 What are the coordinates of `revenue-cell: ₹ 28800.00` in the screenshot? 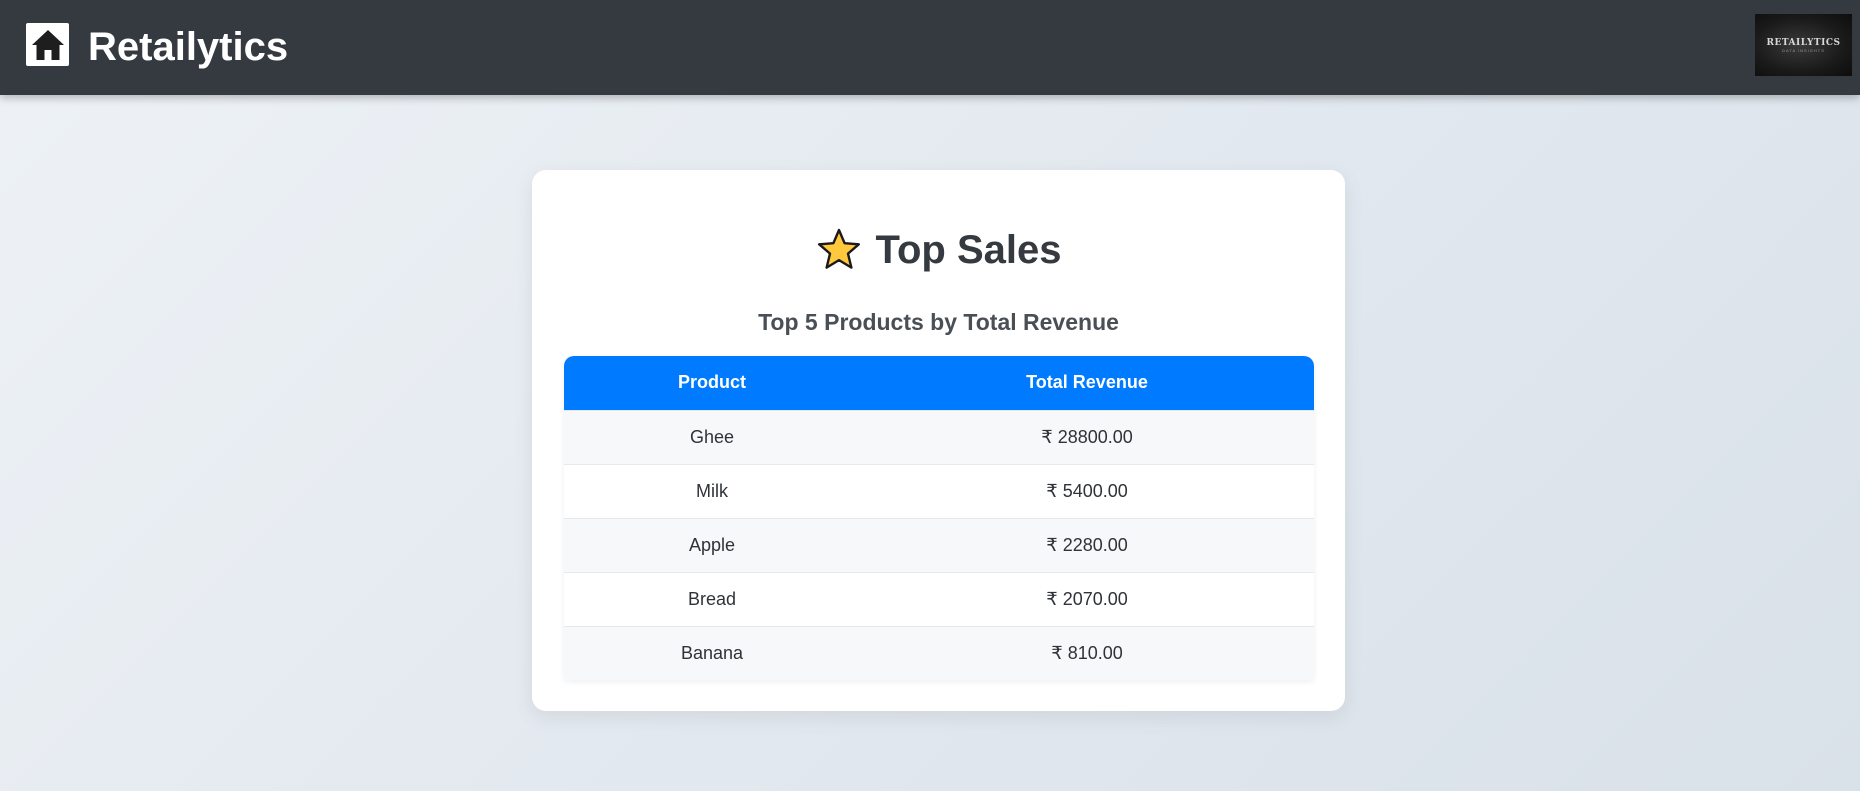 It's located at (1087, 436).